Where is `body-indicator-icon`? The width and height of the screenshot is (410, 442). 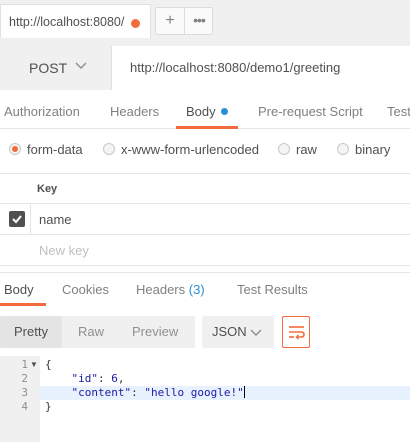
body-indicator-icon is located at coordinates (224, 111).